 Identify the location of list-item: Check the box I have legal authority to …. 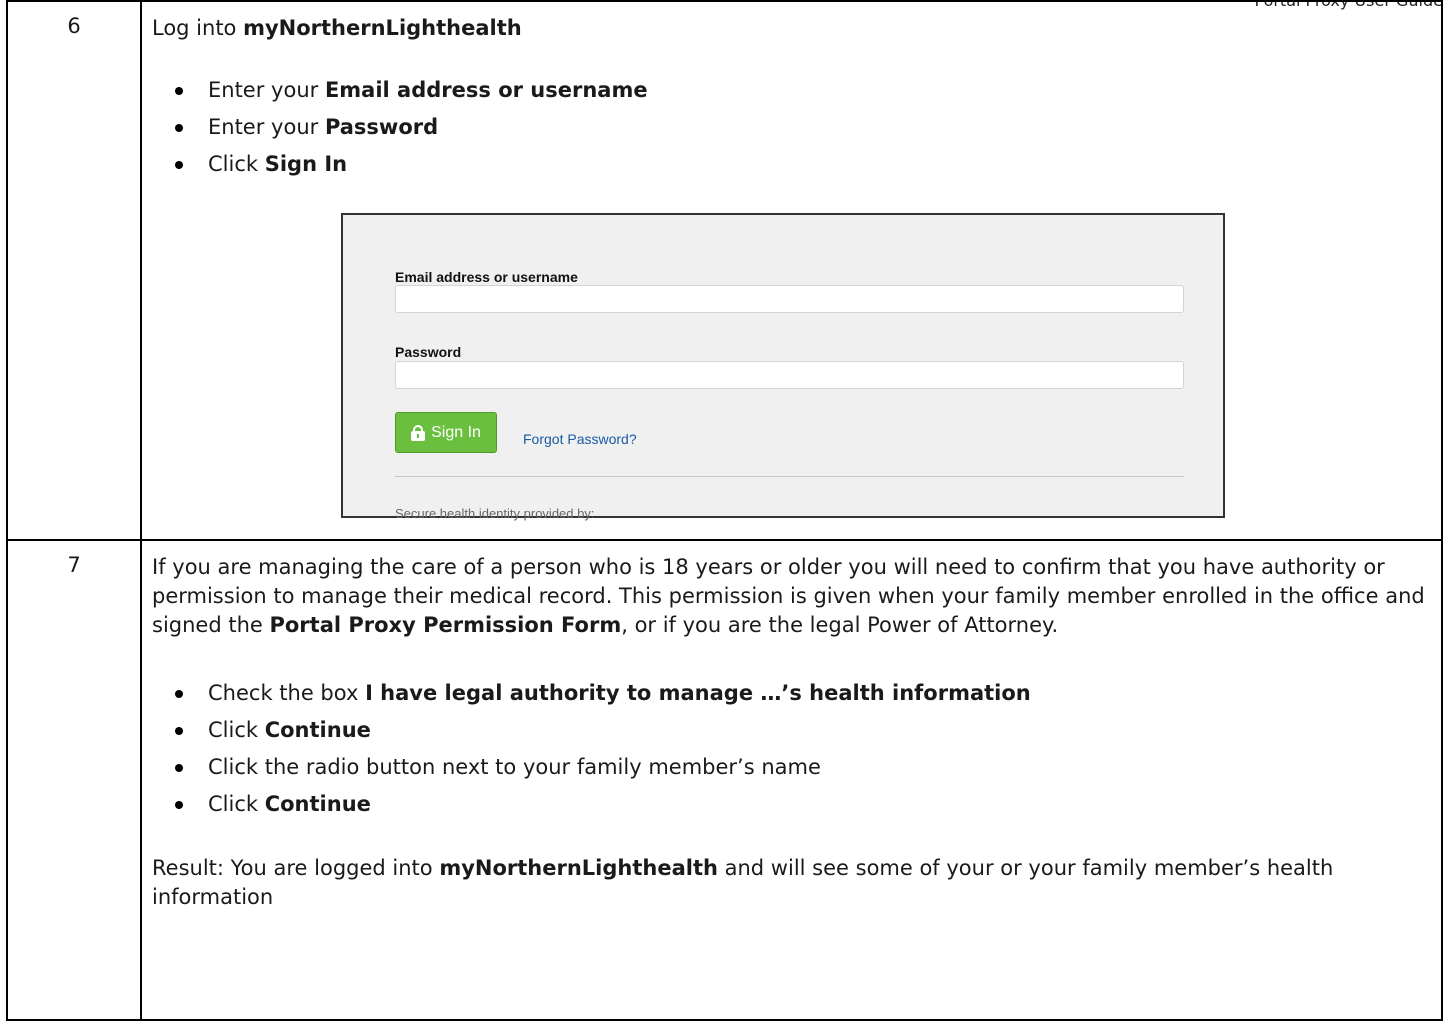
(803, 693).